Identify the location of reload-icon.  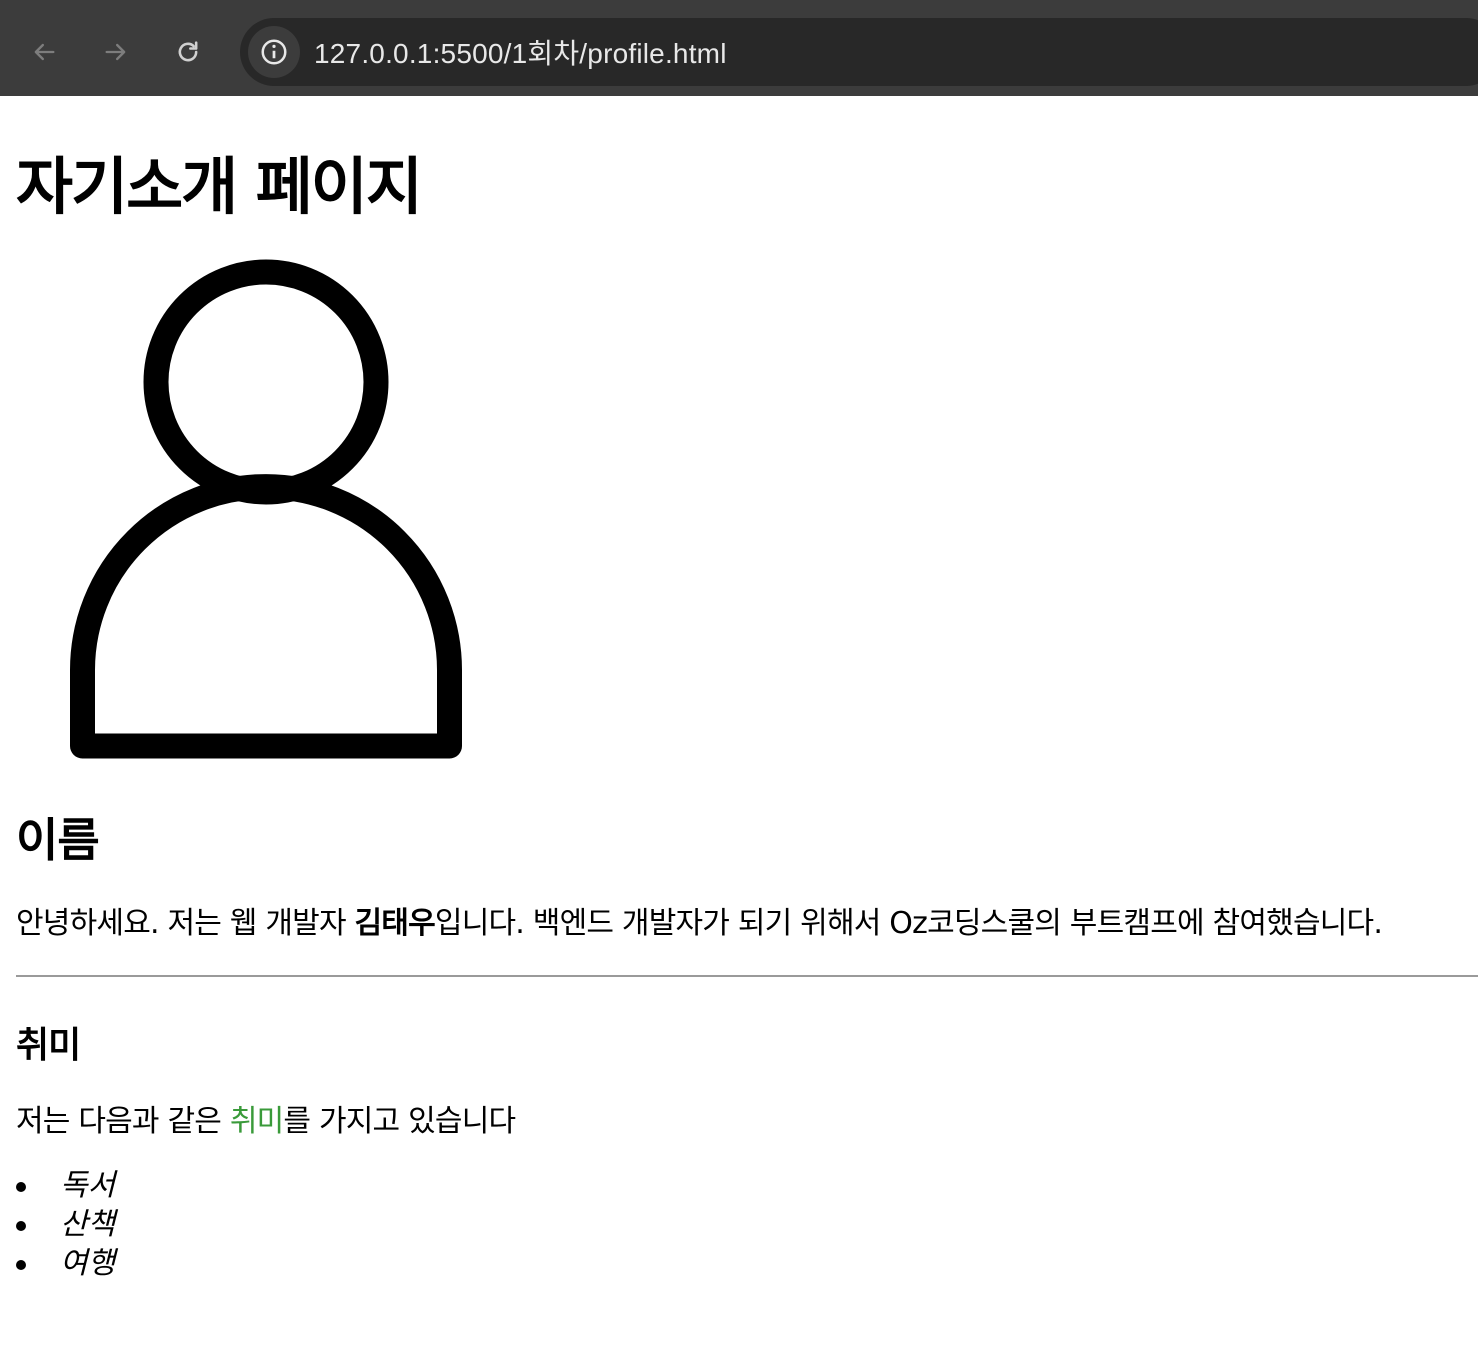
(188, 51).